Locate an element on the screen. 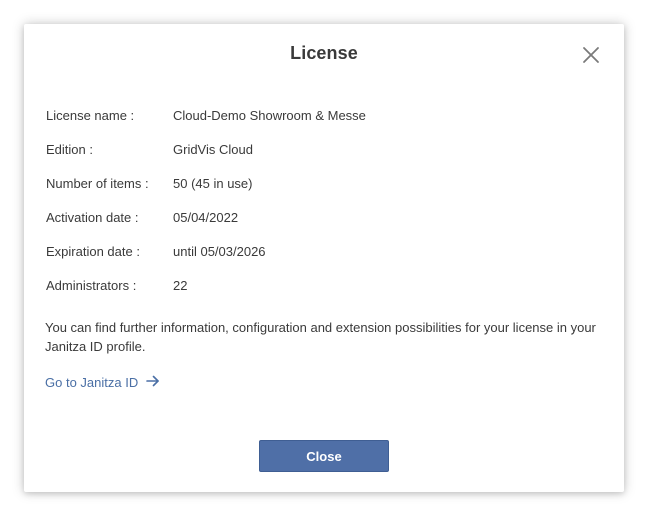 Image resolution: width=648 pixels, height=516 pixels. edition-value: GridVis Cloud is located at coordinates (213, 149).